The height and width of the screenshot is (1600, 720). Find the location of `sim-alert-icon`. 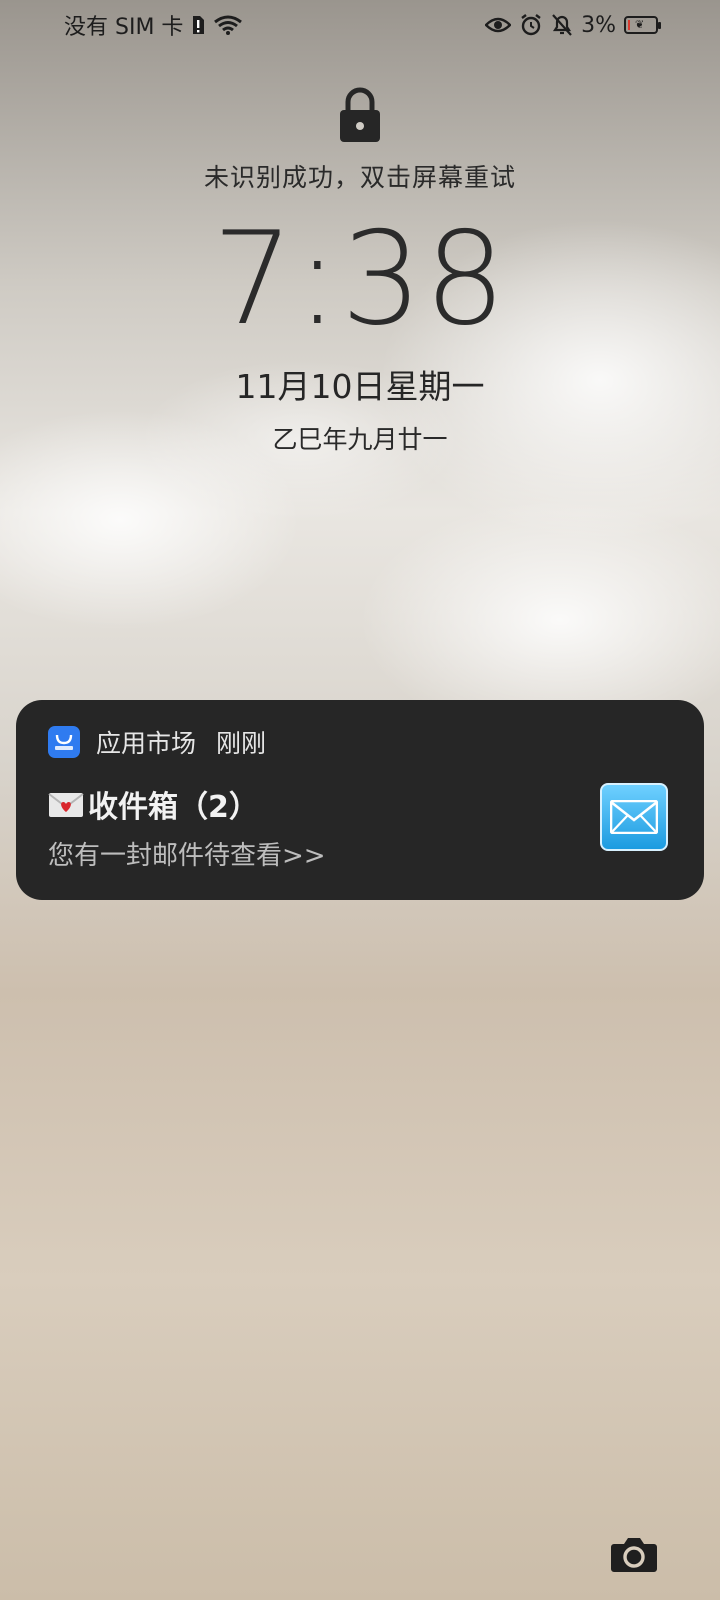

sim-alert-icon is located at coordinates (198, 25).